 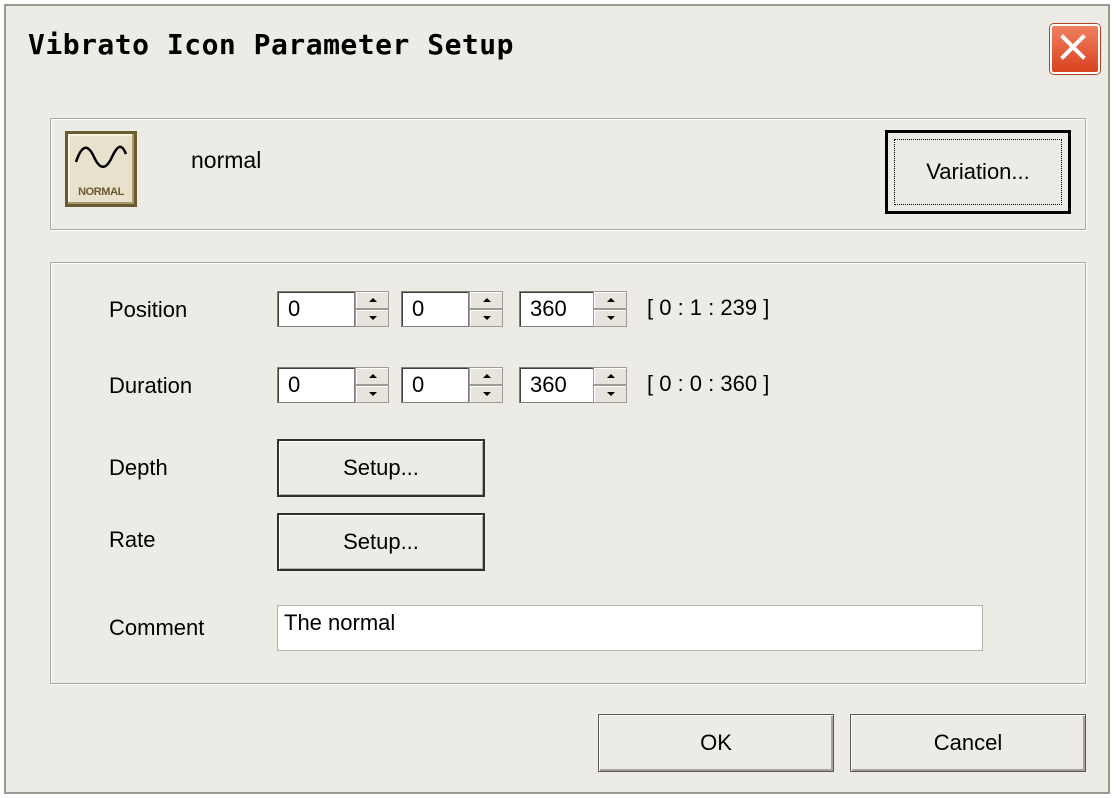 I want to click on focus-rectangle, so click(x=978, y=172).